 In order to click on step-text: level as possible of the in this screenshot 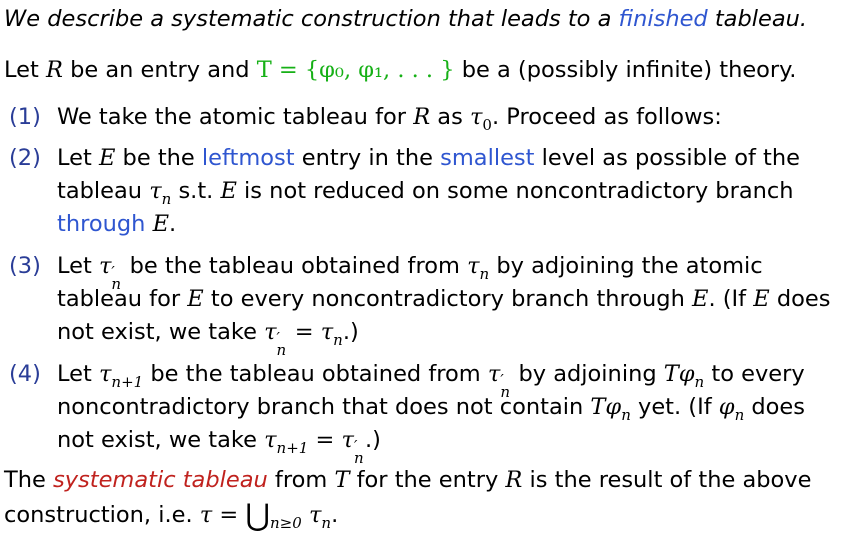, I will do `click(667, 158)`.